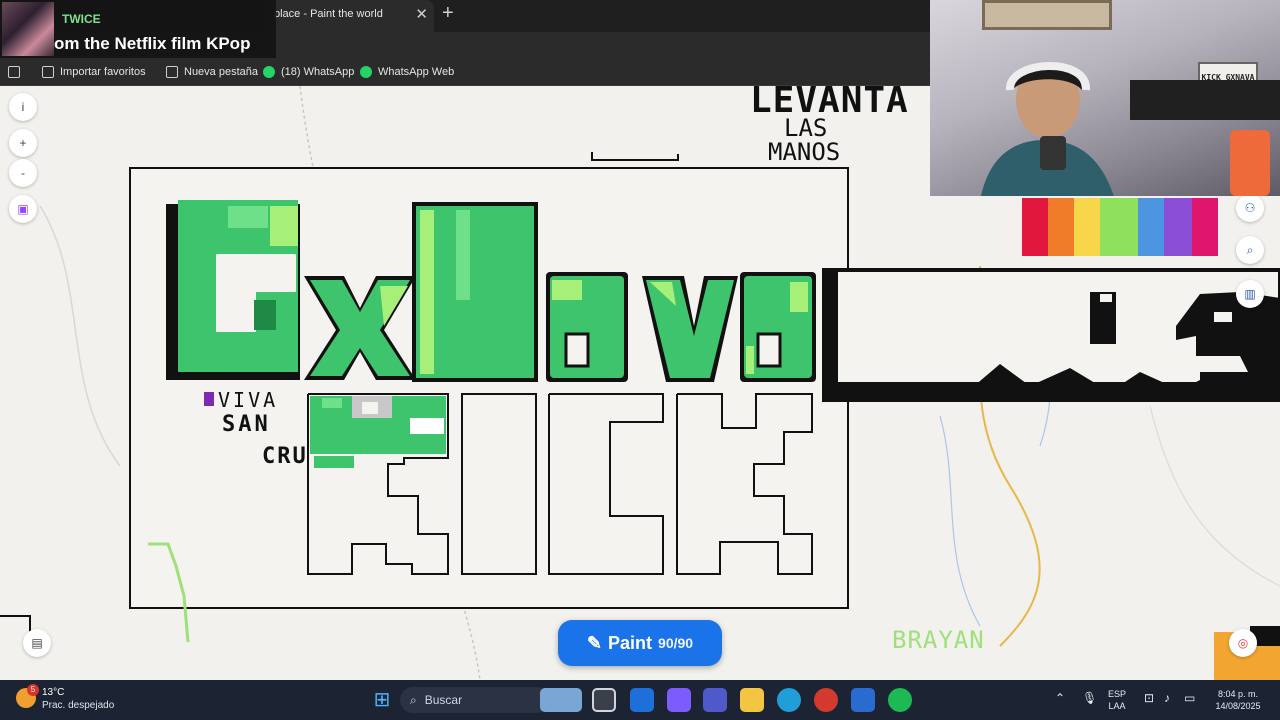 This screenshot has height=720, width=1280. What do you see at coordinates (382, 700) in the screenshot?
I see `windows-start-icon: ⊞` at bounding box center [382, 700].